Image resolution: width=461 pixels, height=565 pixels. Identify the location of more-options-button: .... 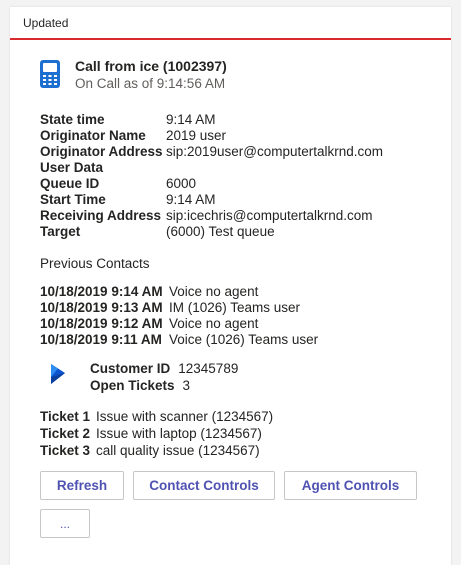
(65, 523).